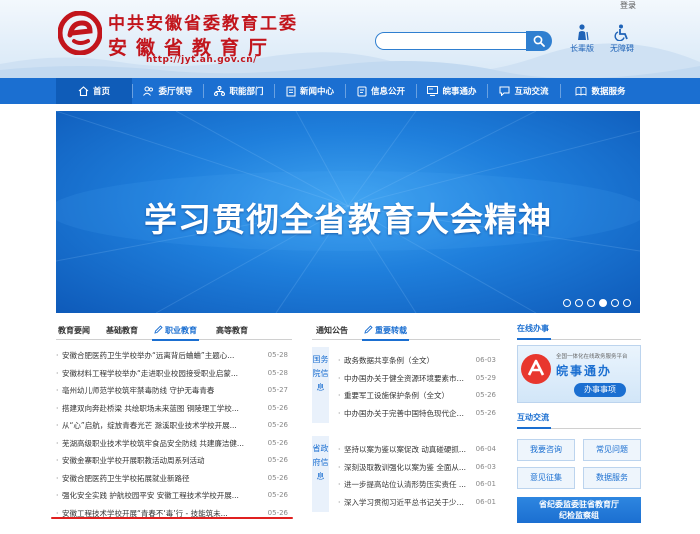  What do you see at coordinates (172, 518) in the screenshot?
I see `highlight-underline` at bounding box center [172, 518].